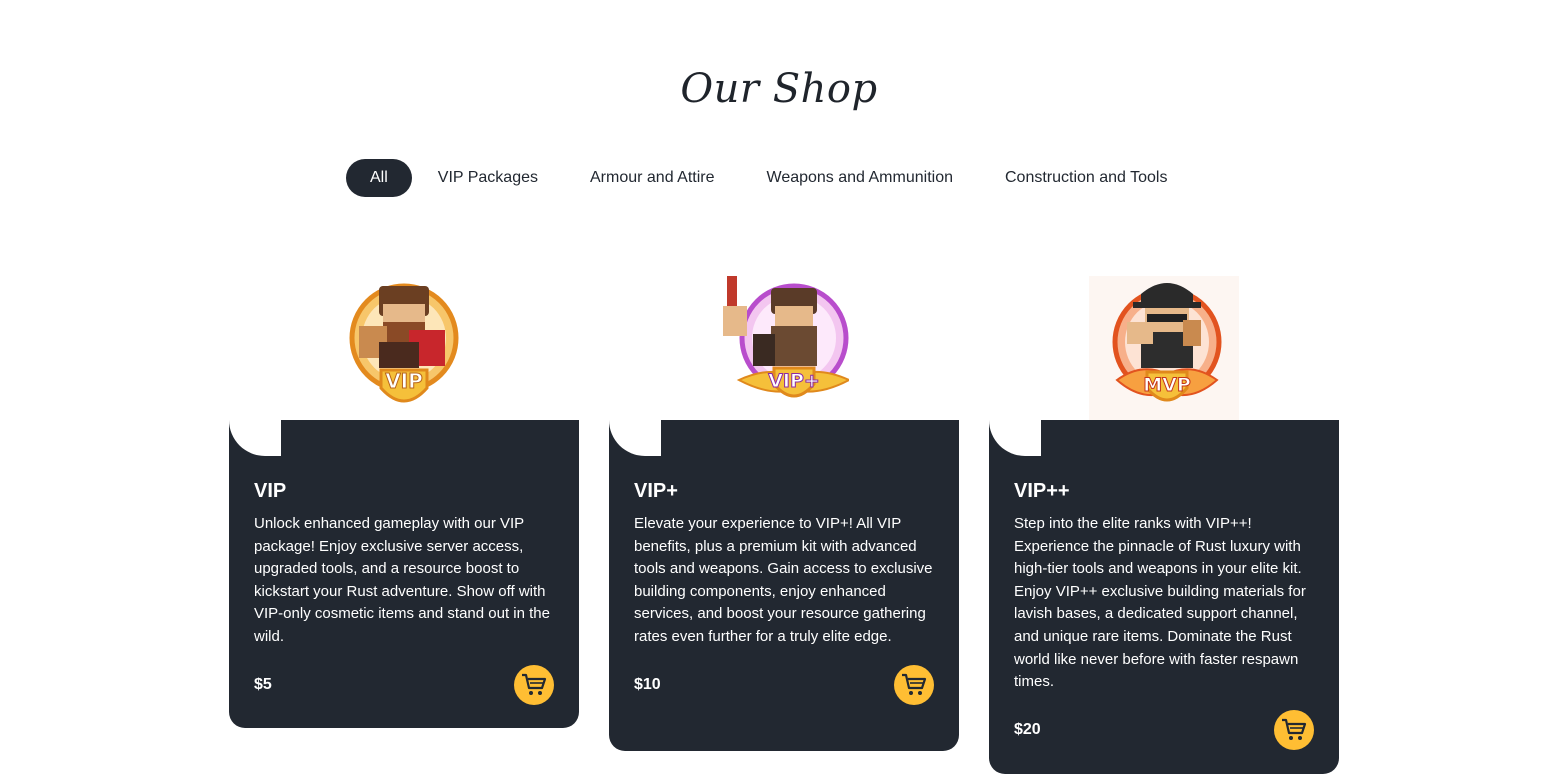 This screenshot has width=1558, height=774. What do you see at coordinates (1027, 729) in the screenshot?
I see `product-price: $20` at bounding box center [1027, 729].